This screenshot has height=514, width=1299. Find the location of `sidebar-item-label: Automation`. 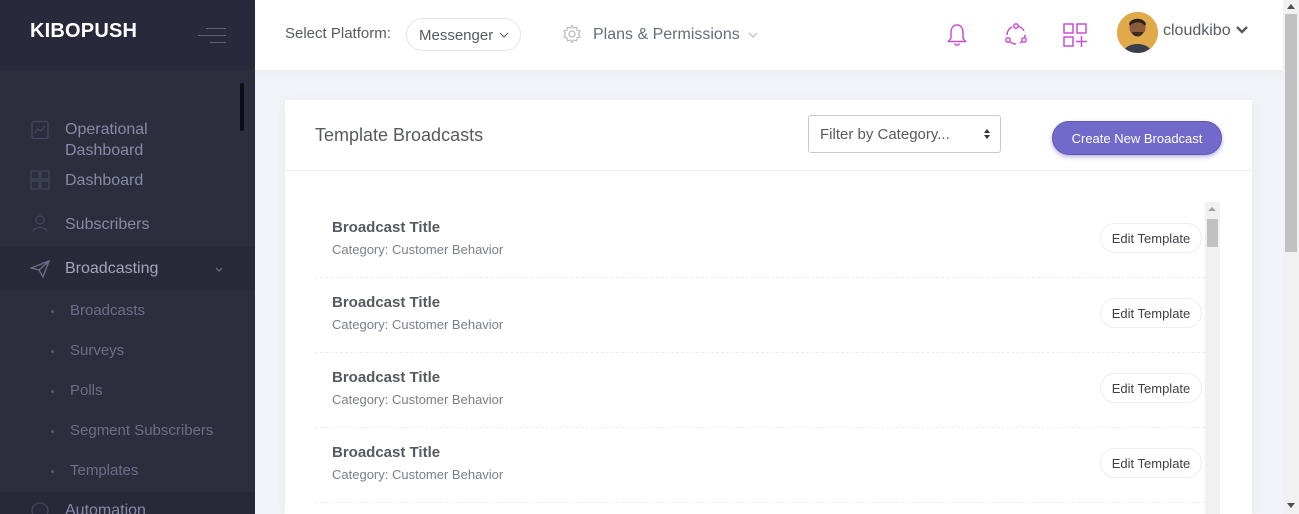

sidebar-item-label: Automation is located at coordinates (105, 508).